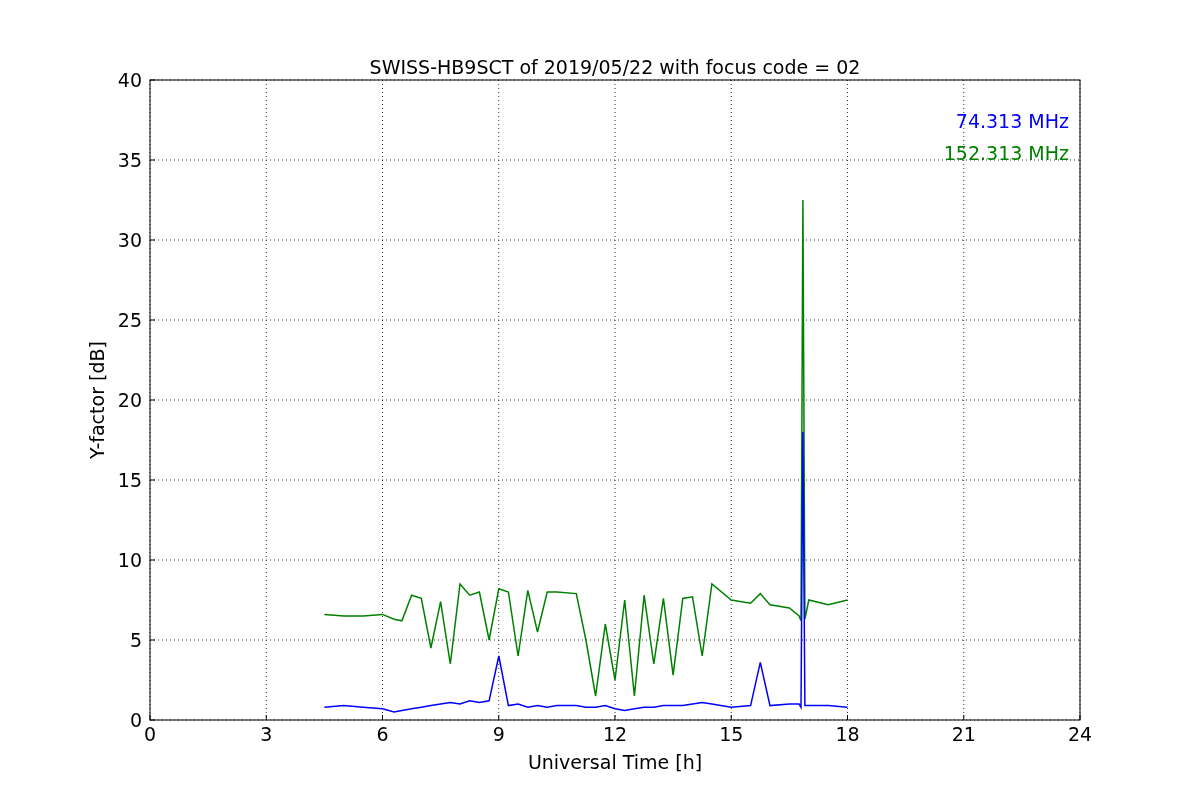  Describe the element at coordinates (129, 240) in the screenshot. I see `y-tick-label: 30` at that location.